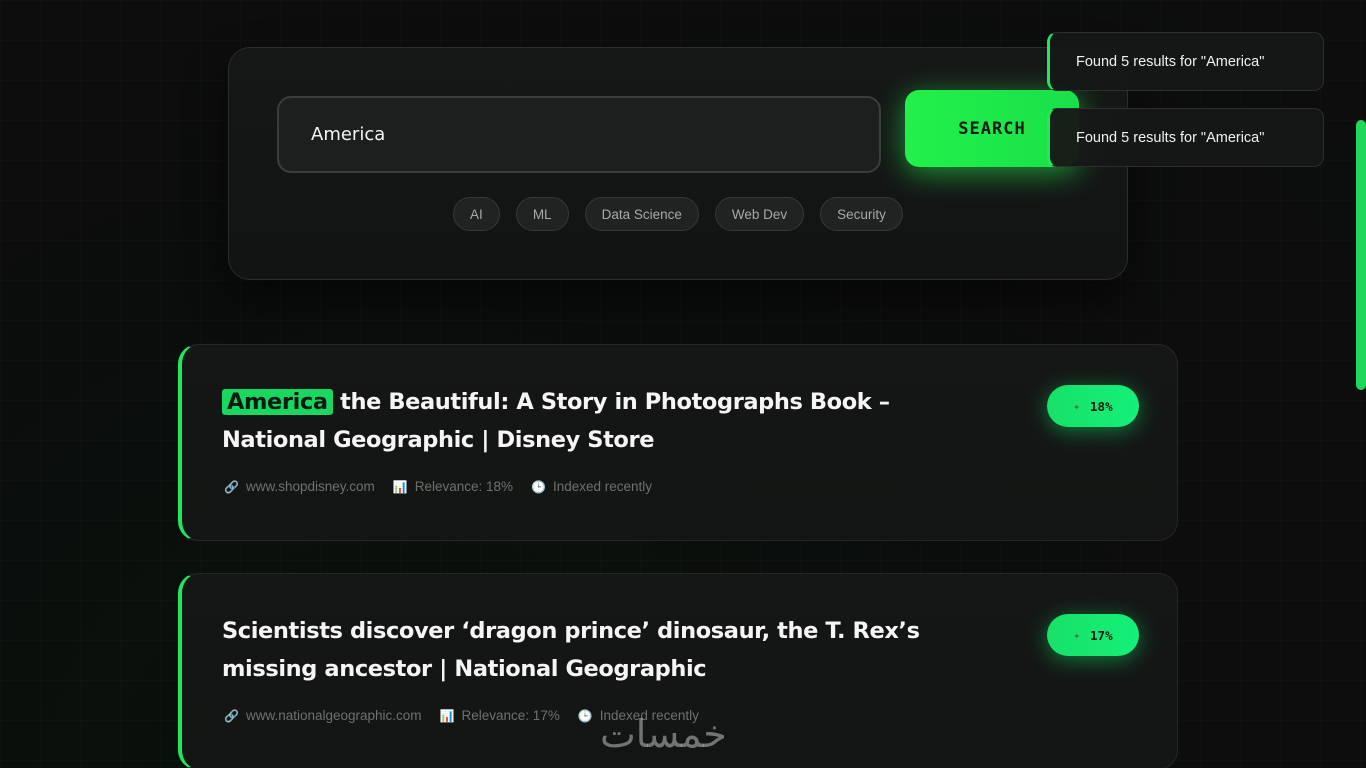 The width and height of the screenshot is (1366, 768). I want to click on relevance-badge: ✦ 18%, so click(1093, 406).